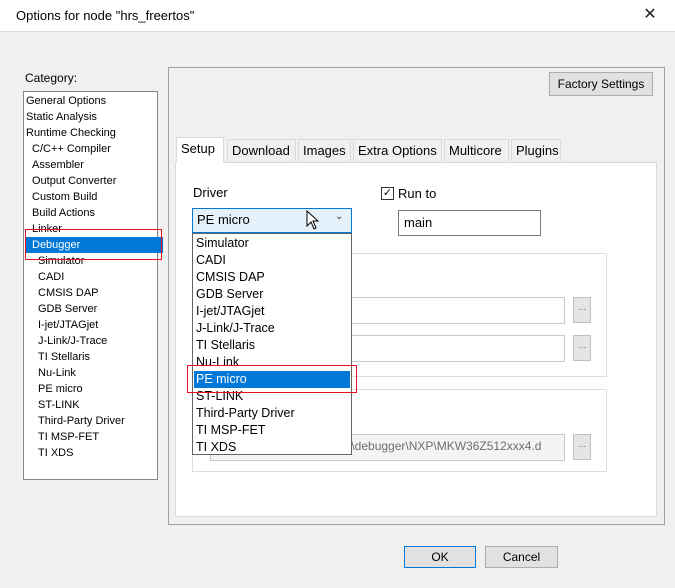 Image resolution: width=675 pixels, height=588 pixels. I want to click on category-label: Category:, so click(51, 78).